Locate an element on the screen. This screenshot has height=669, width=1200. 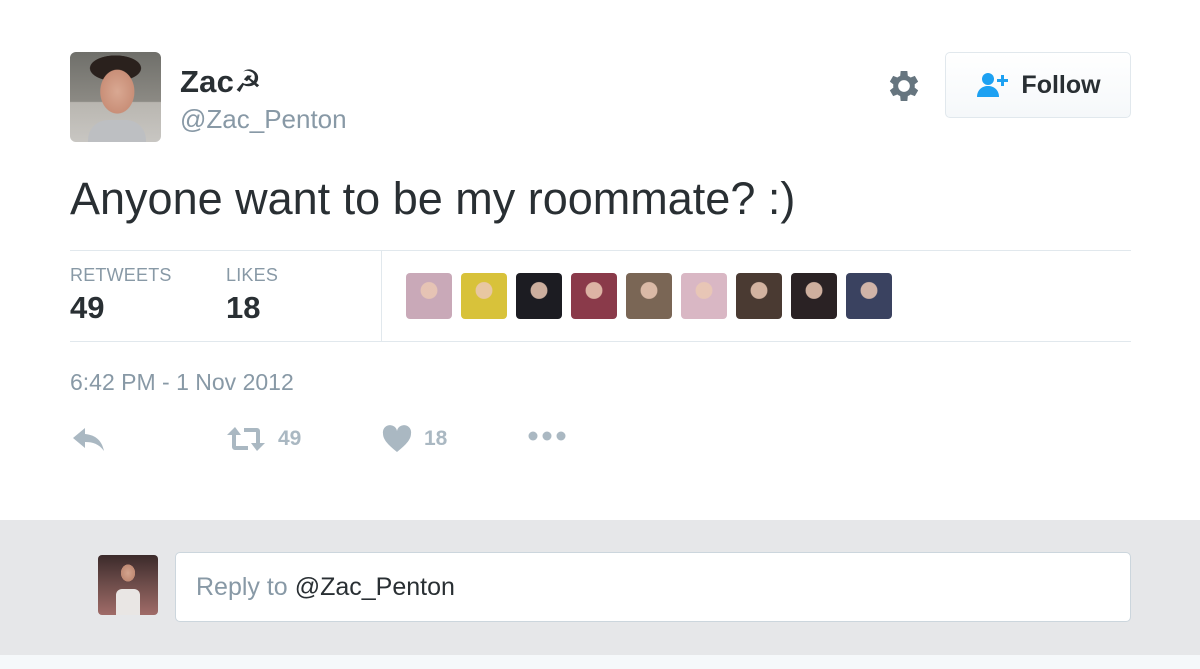
liker-avatars is located at coordinates (649, 296).